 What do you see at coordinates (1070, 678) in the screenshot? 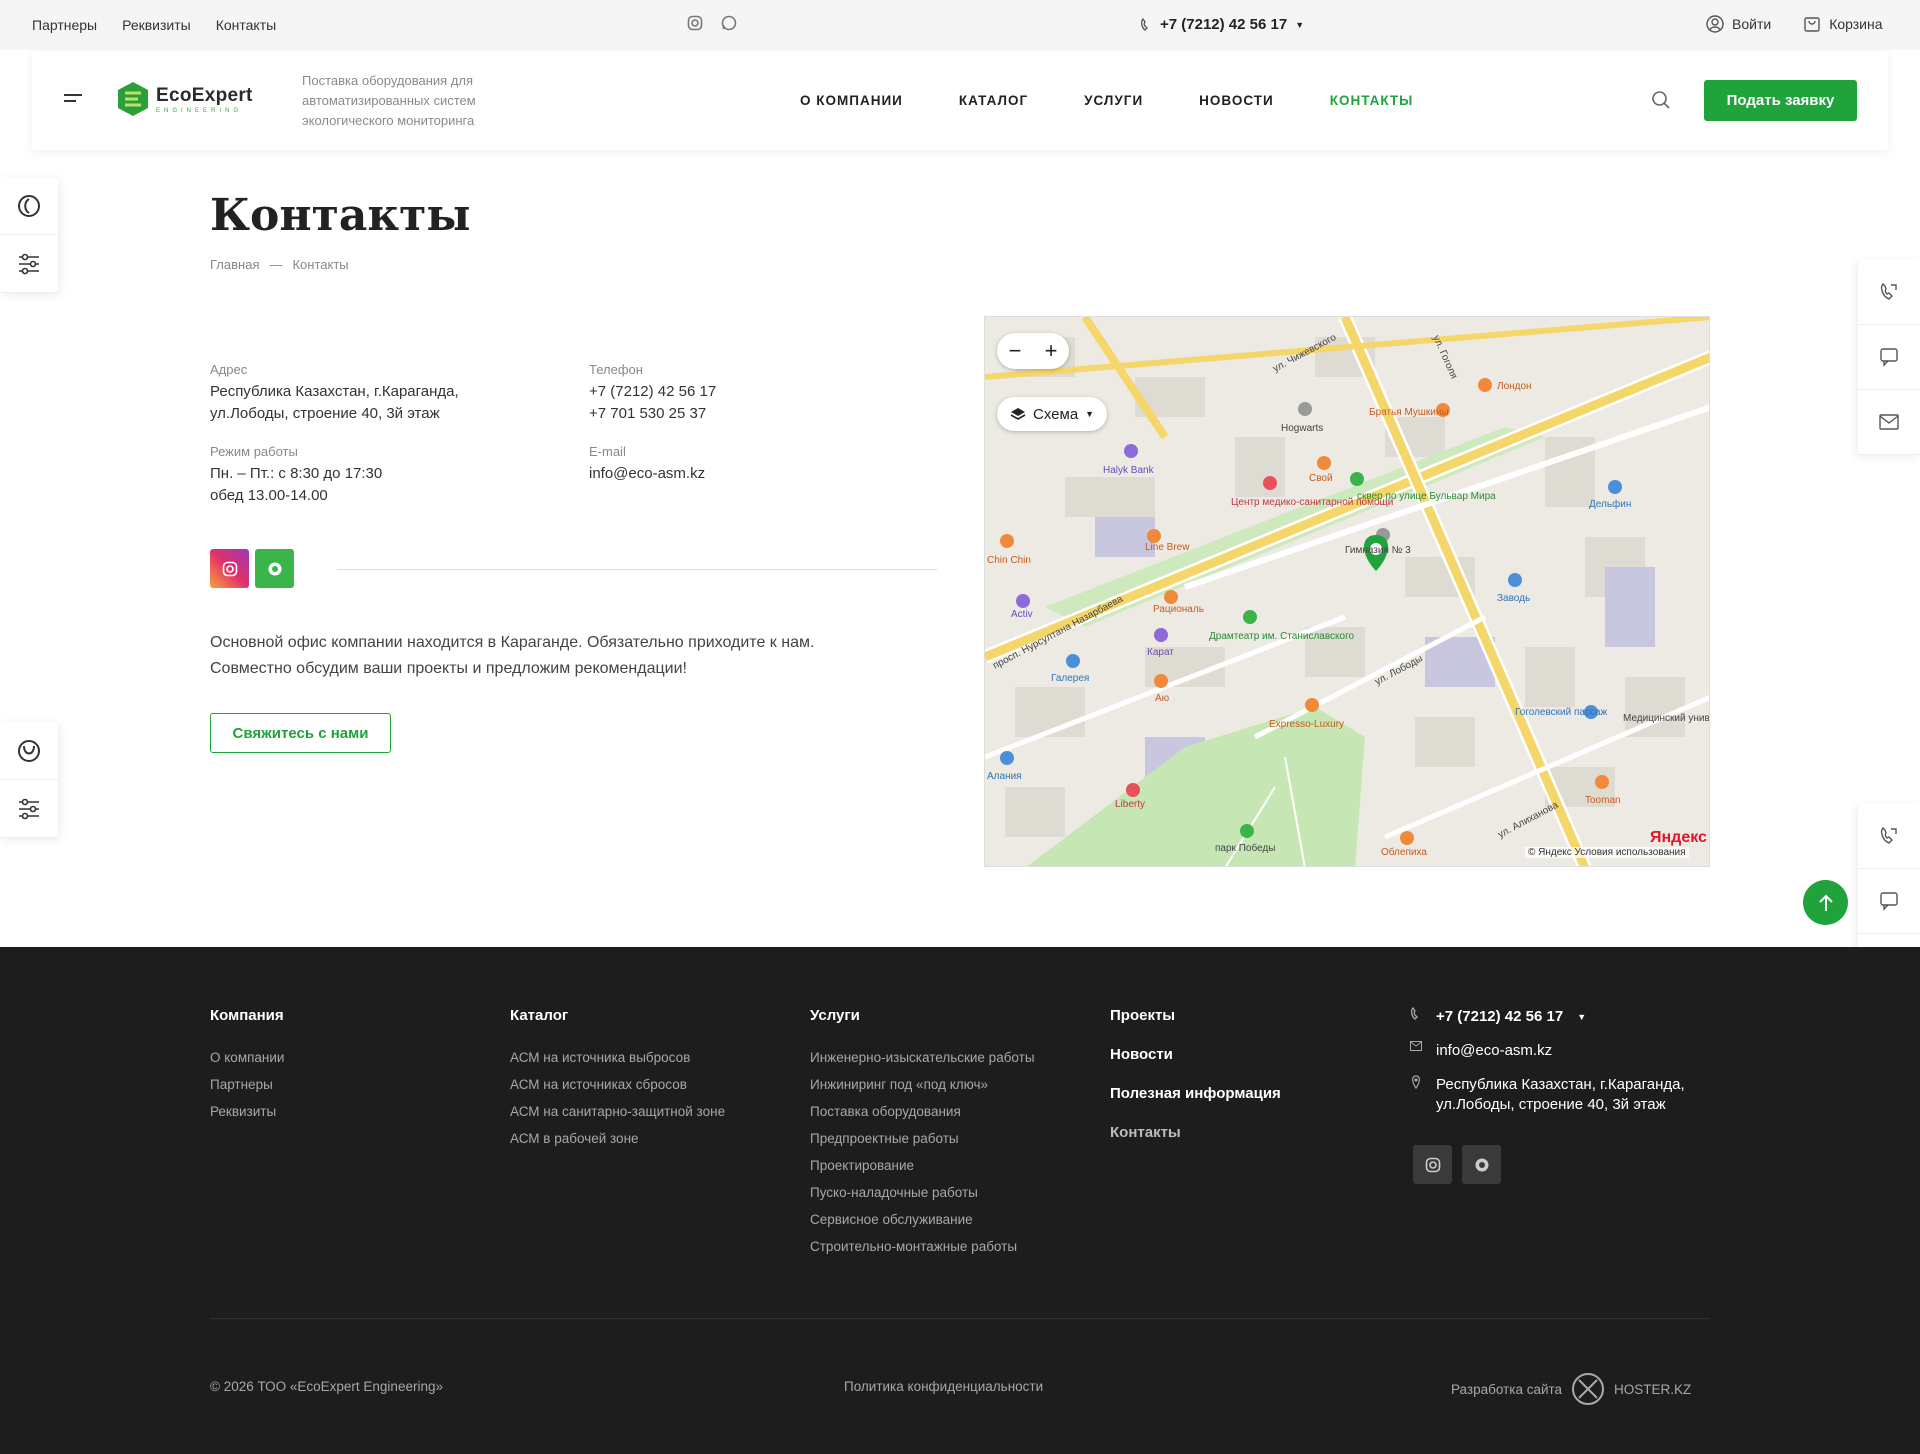
I see `map-label: Галерея` at bounding box center [1070, 678].